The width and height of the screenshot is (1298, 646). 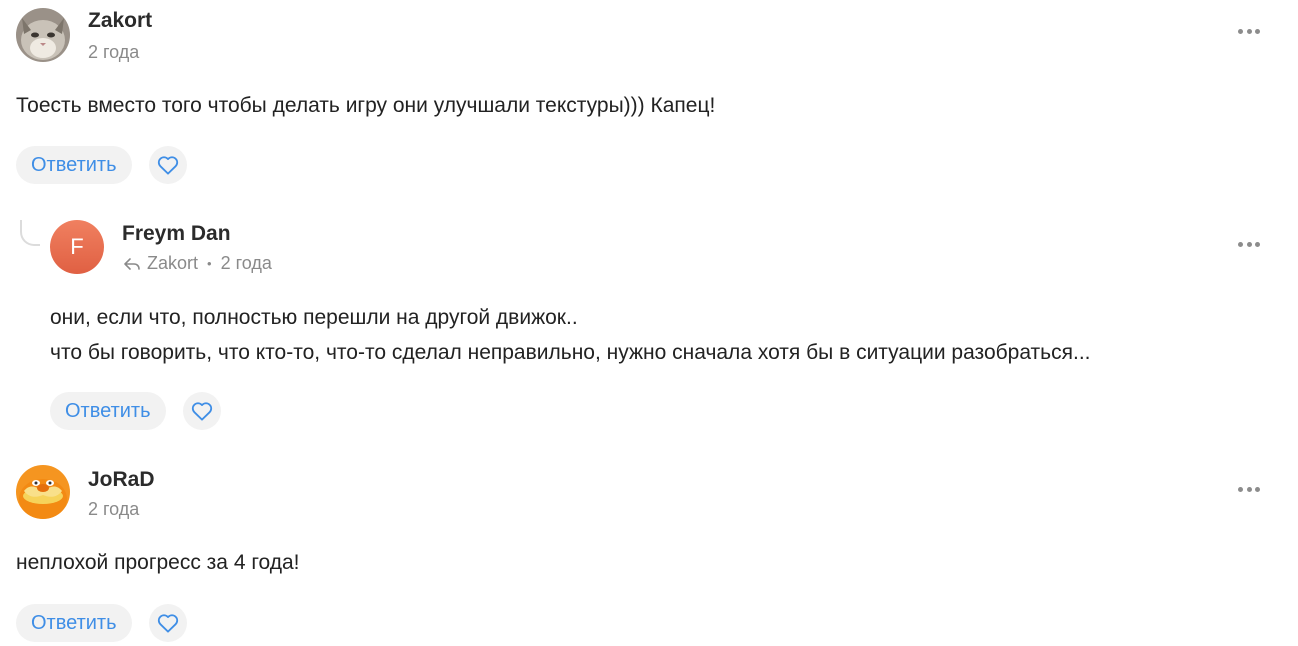 I want to click on reply-to-user: Zakort, so click(x=172, y=263).